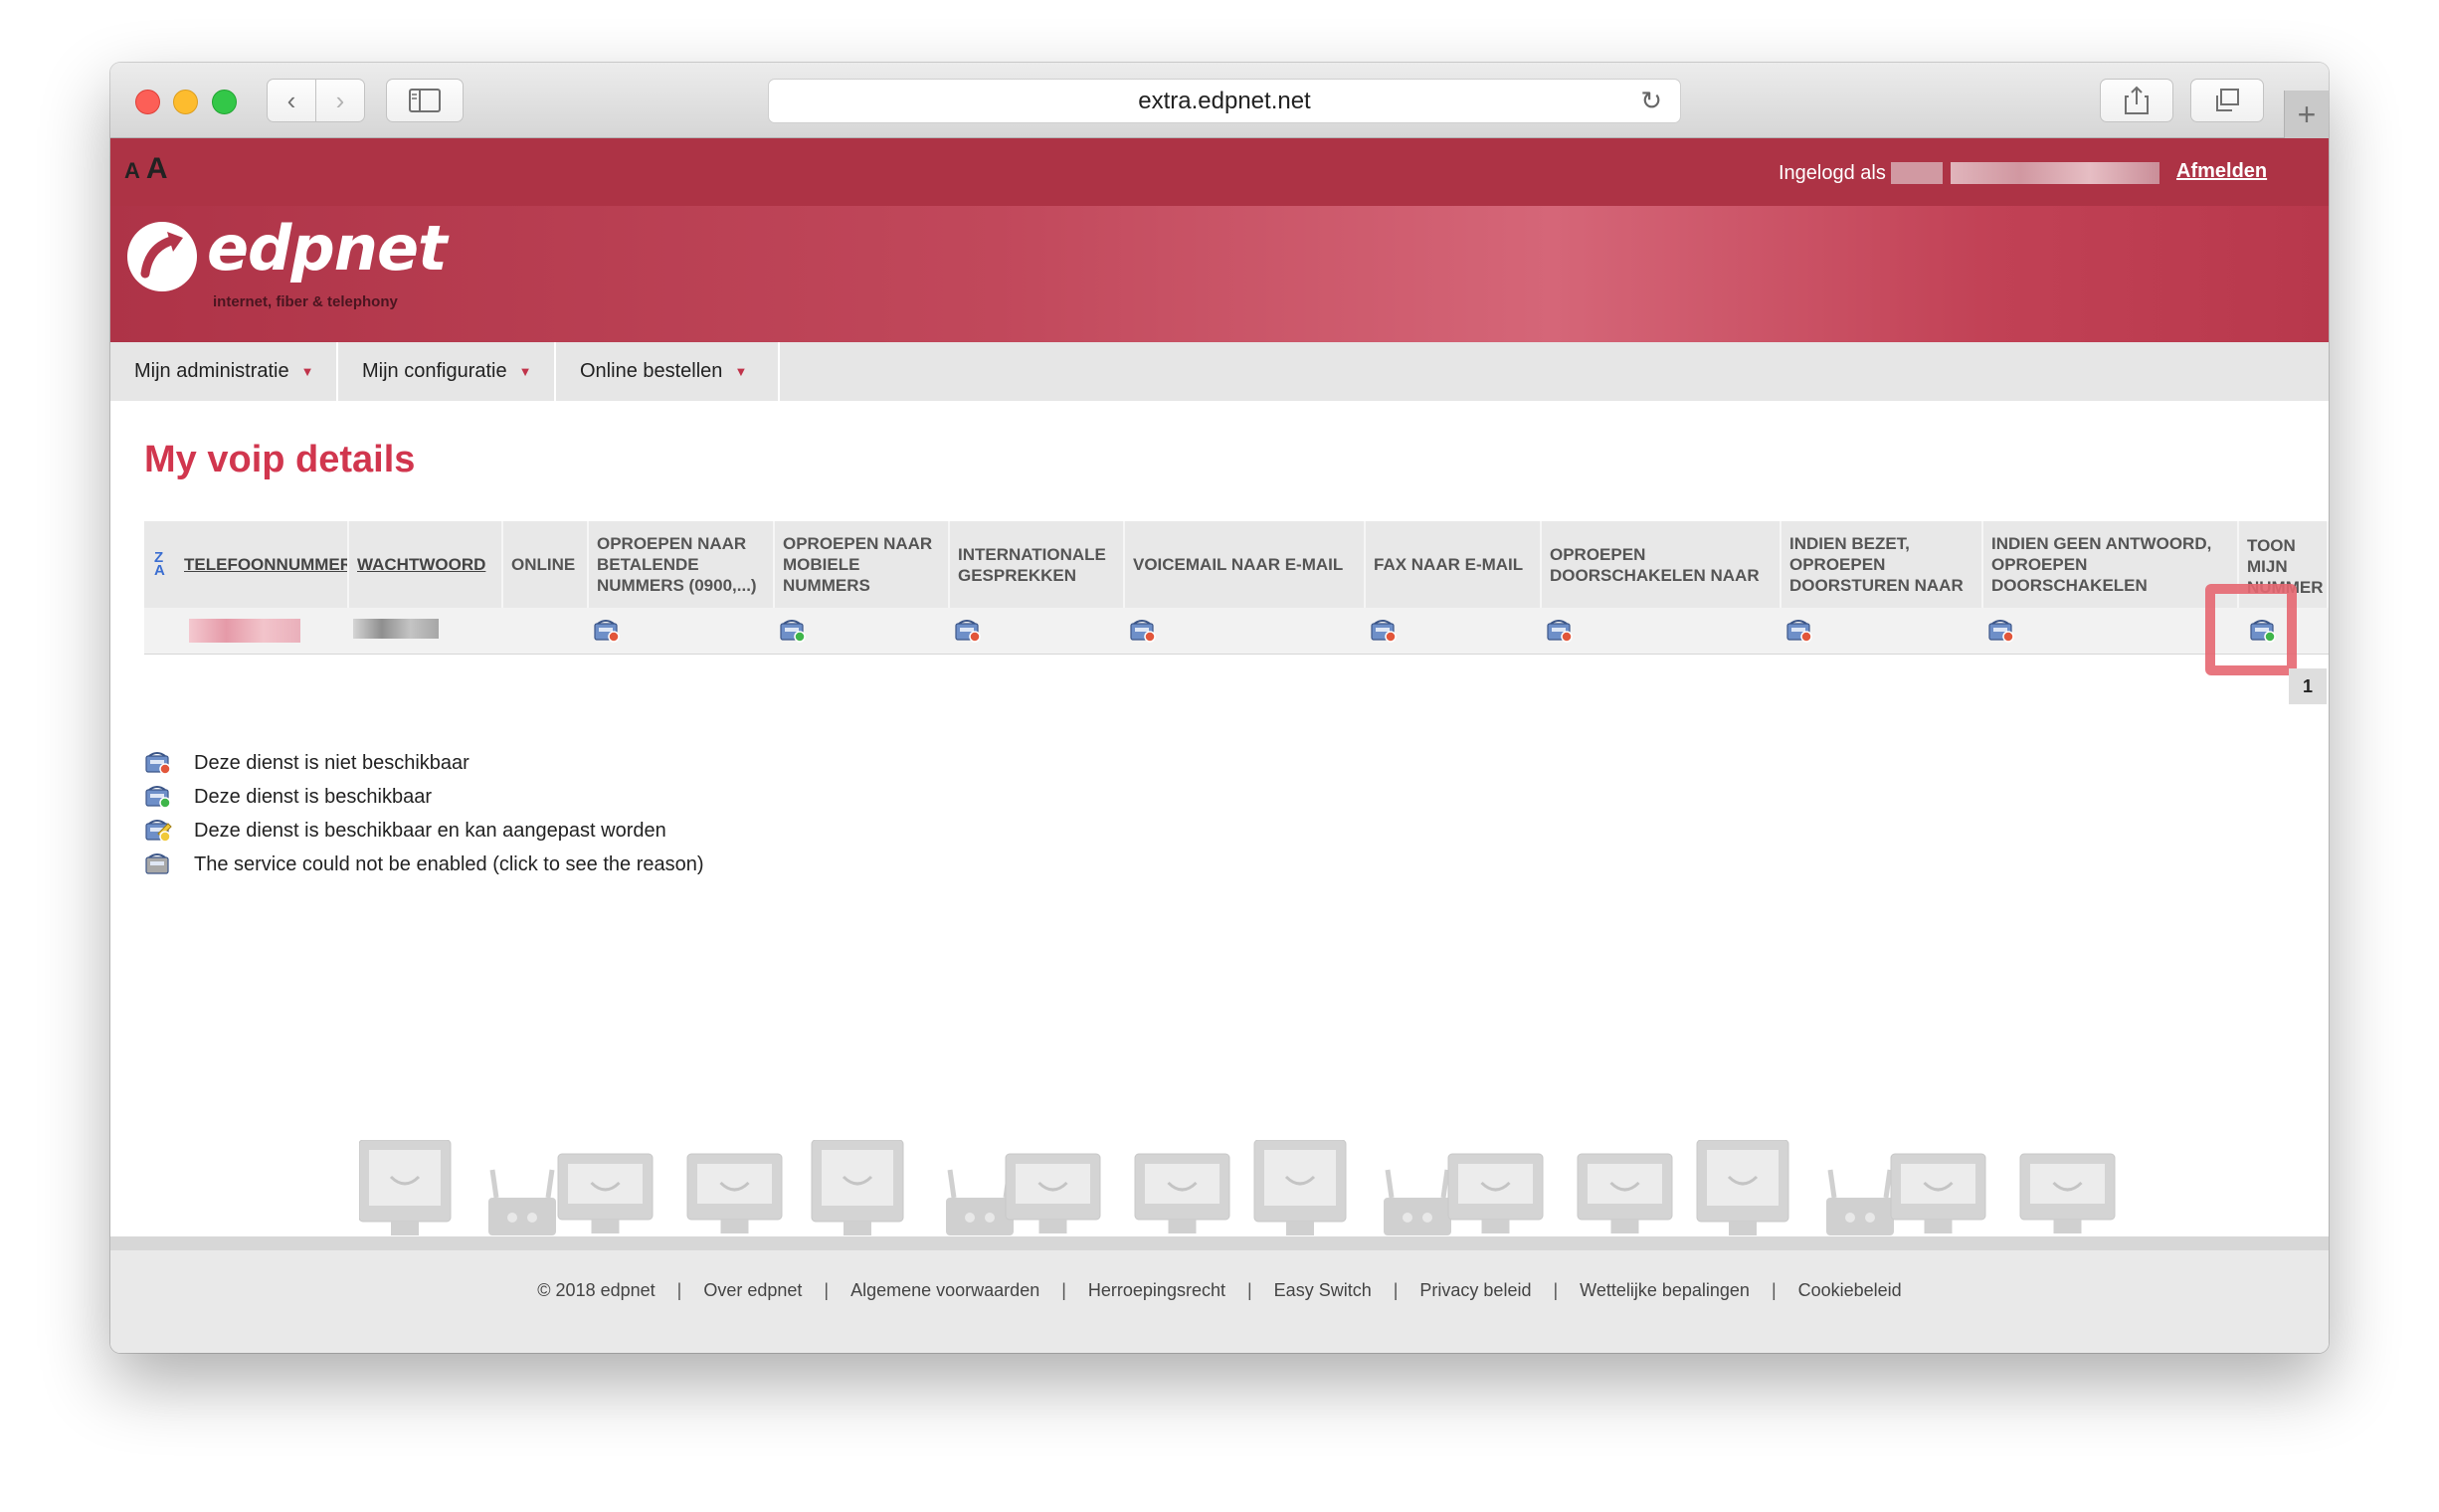 This screenshot has height=1512, width=2439. What do you see at coordinates (163, 831) in the screenshot?
I see `phone-editable-icon` at bounding box center [163, 831].